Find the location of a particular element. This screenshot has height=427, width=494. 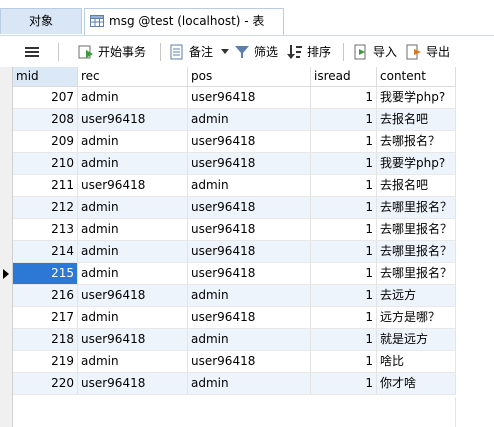

tab-objects: 对象 is located at coordinates (41, 21).